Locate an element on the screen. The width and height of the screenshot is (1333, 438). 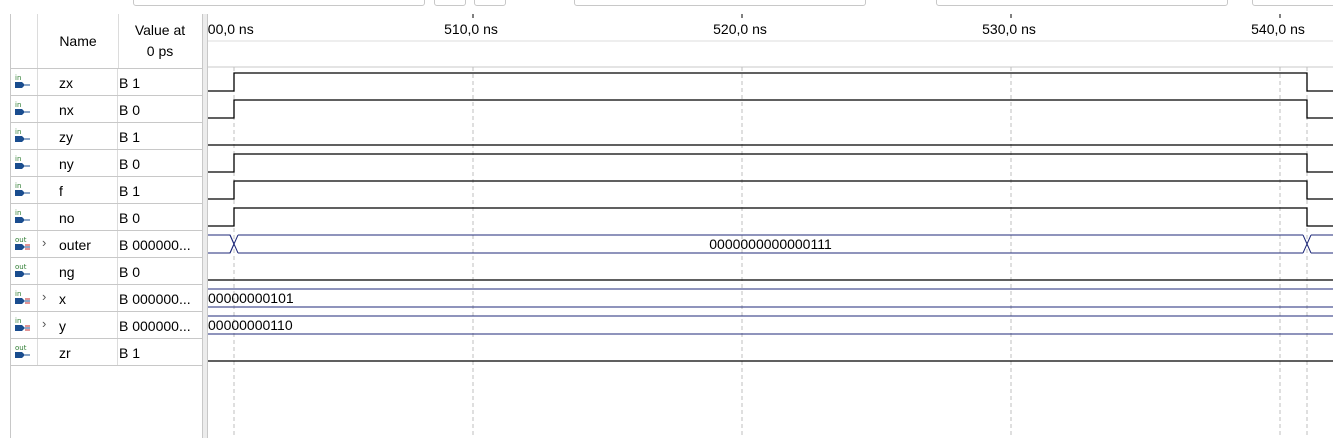
name-header-label: Name is located at coordinates (78, 41).